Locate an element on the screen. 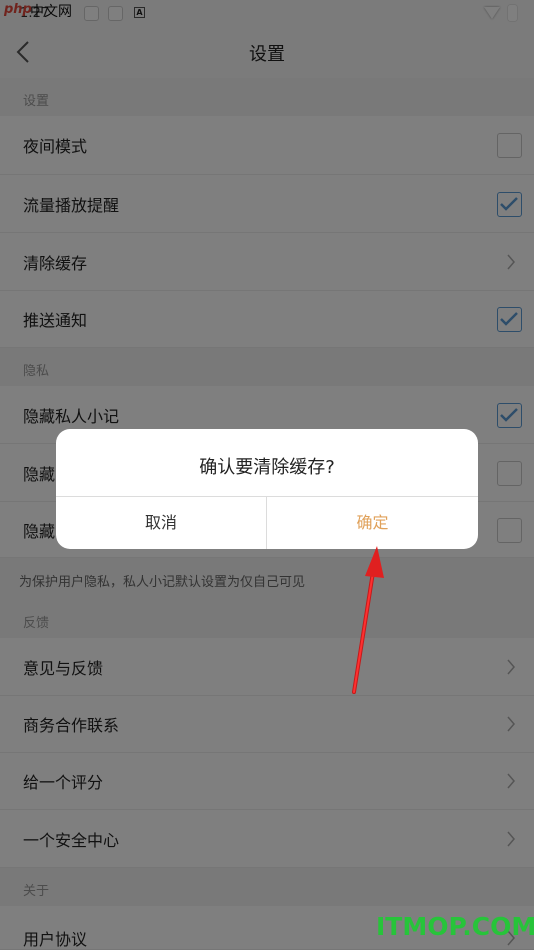 The image size is (534, 950). confirm-dialog: 确认要清除缓存? 取消 确定 is located at coordinates (267, 489).